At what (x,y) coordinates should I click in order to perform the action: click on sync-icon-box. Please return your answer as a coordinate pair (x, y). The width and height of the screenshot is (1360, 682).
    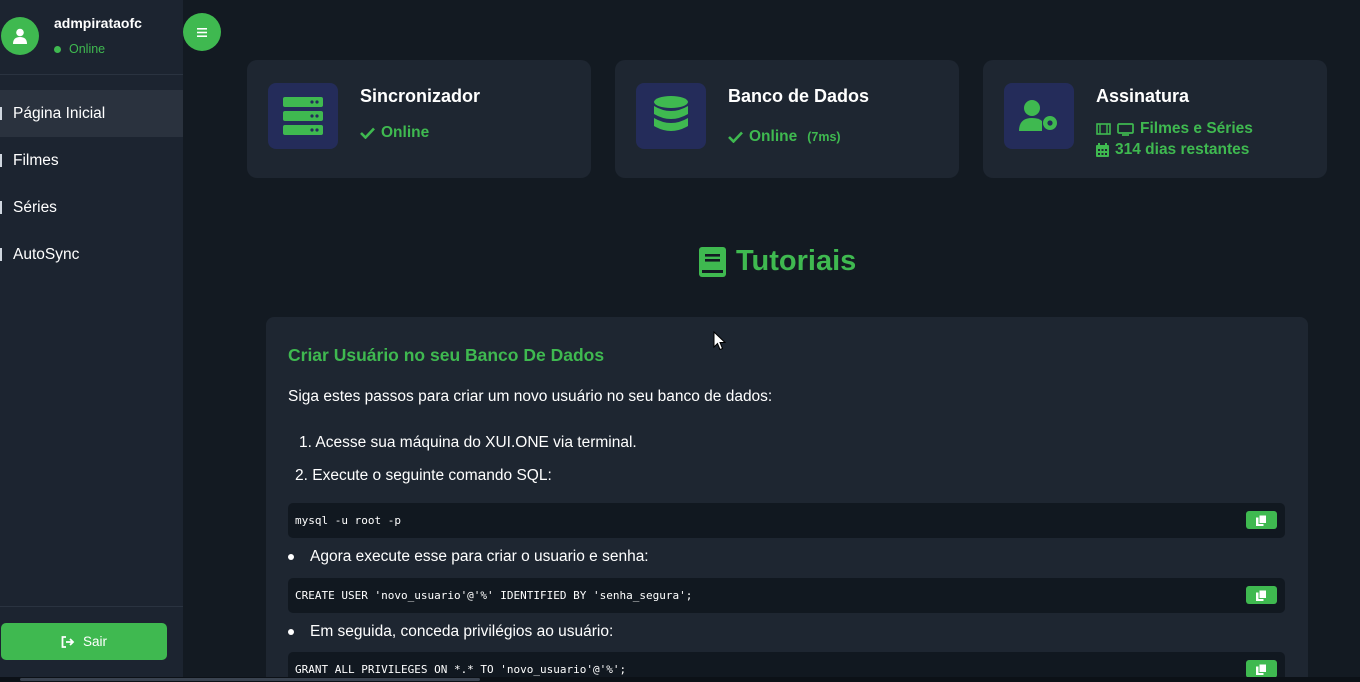
    Looking at the image, I should click on (303, 116).